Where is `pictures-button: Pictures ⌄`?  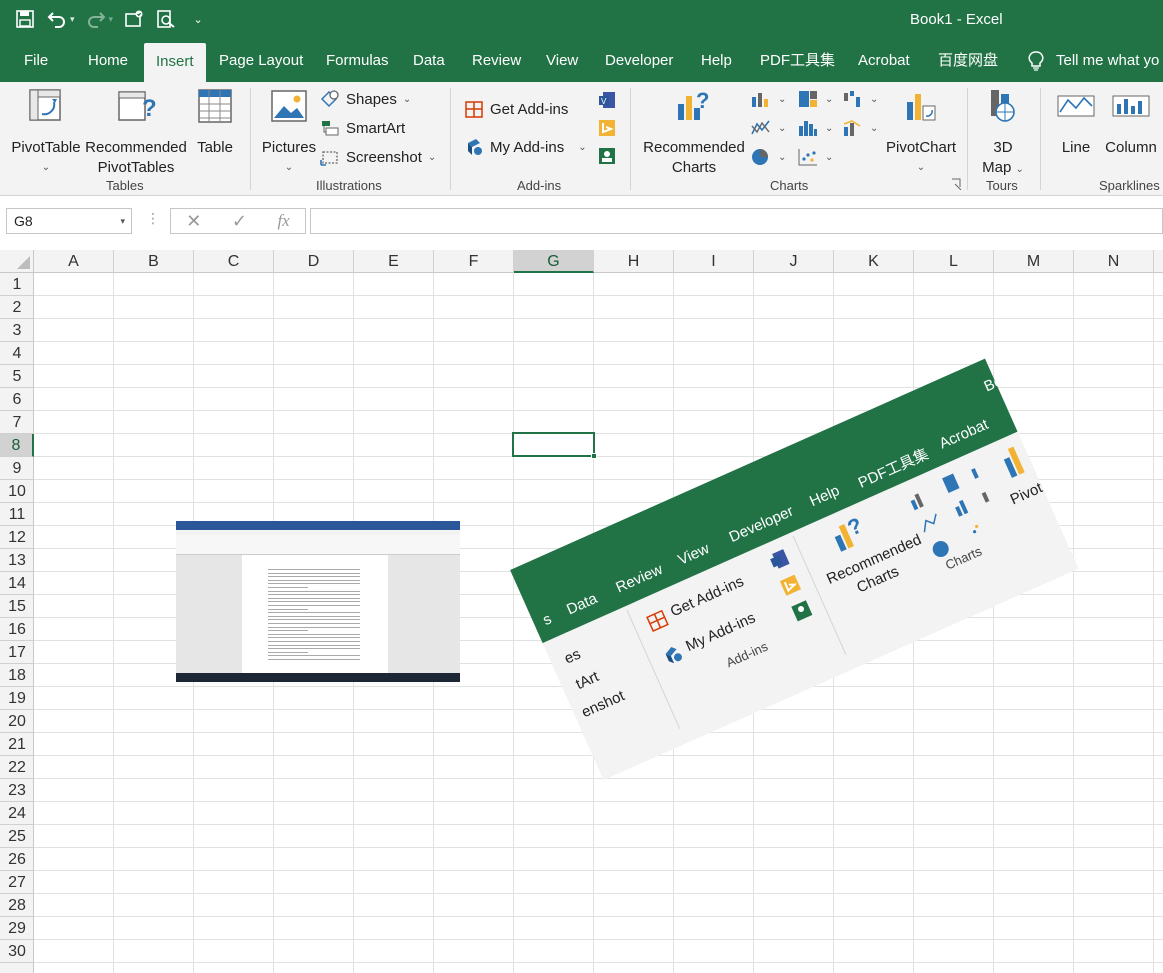 pictures-button: Pictures ⌄ is located at coordinates (289, 132).